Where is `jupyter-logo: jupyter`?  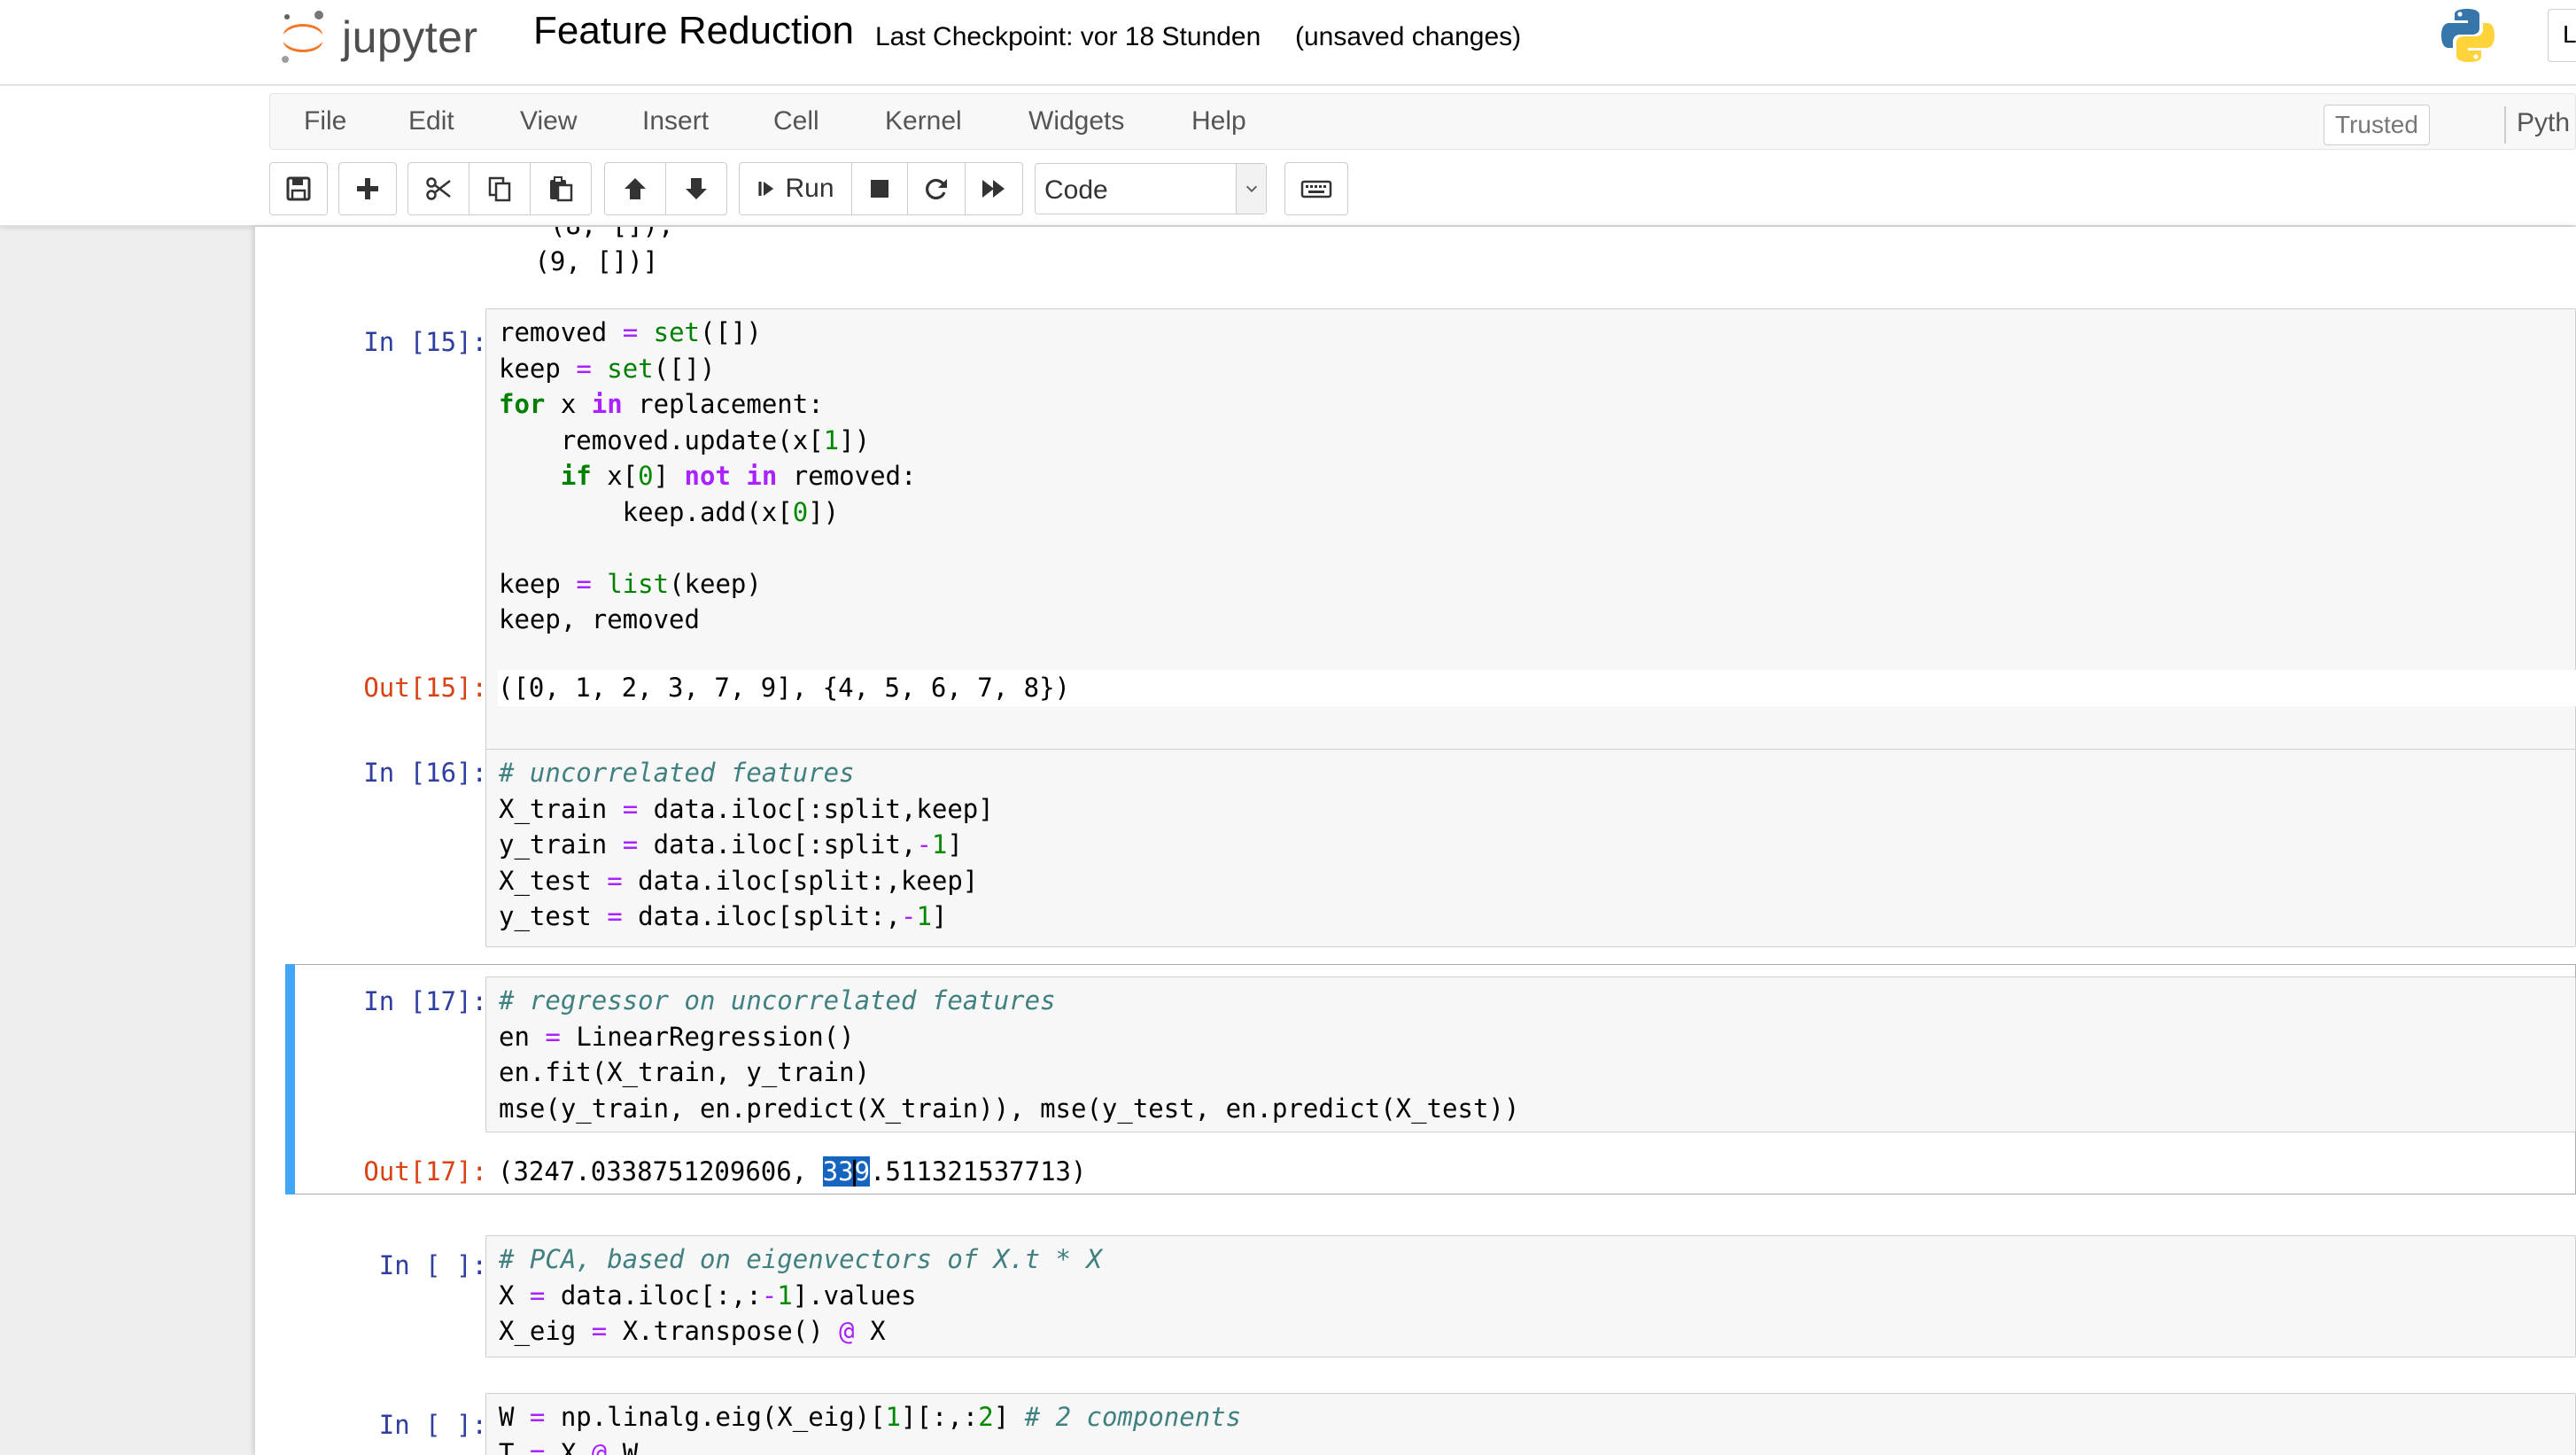
jupyter-logo: jupyter is located at coordinates (377, 37).